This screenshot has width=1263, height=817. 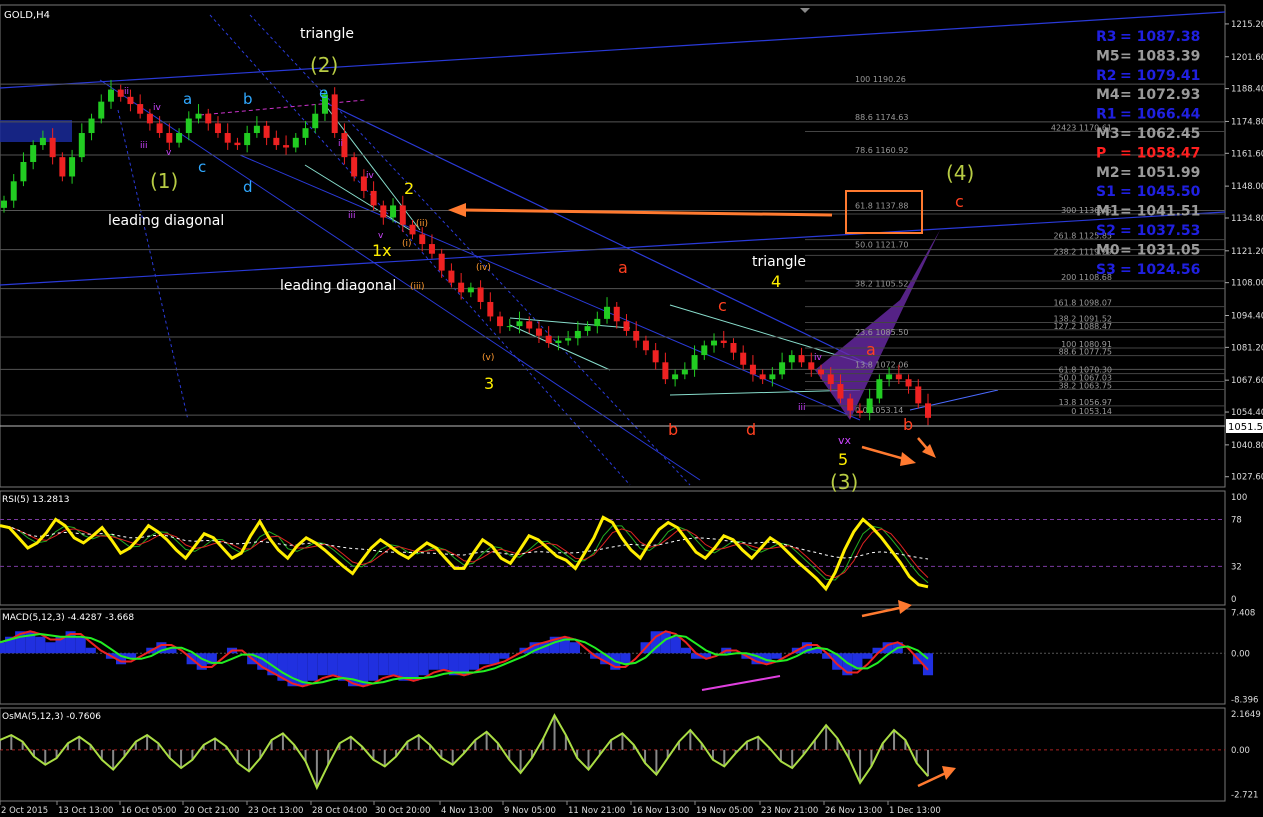 I want to click on fib-level-label: 100 1190.26, so click(x=880, y=79).